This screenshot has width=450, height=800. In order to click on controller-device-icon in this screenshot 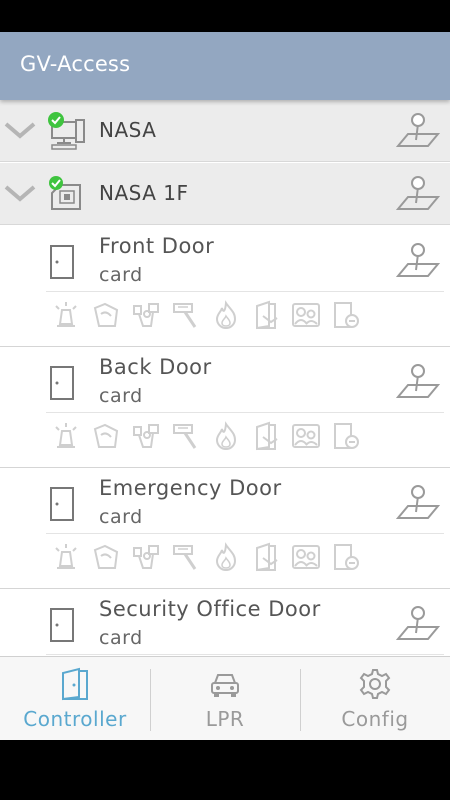, I will do `click(65, 193)`.